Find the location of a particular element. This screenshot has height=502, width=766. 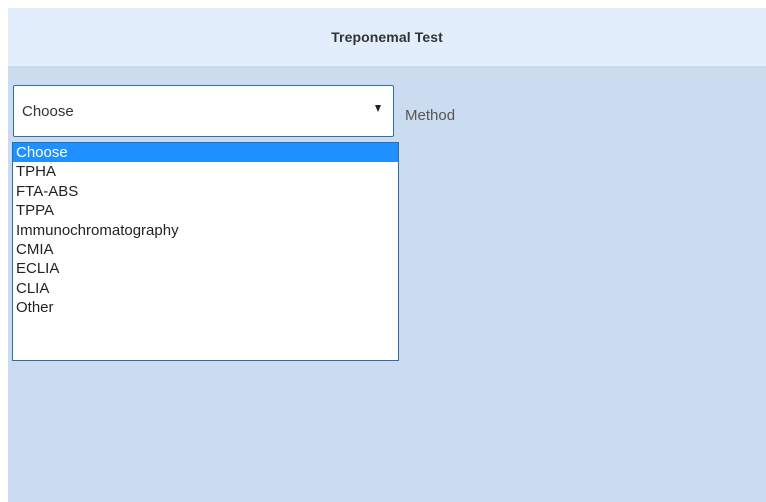

method-label: Method is located at coordinates (430, 115).